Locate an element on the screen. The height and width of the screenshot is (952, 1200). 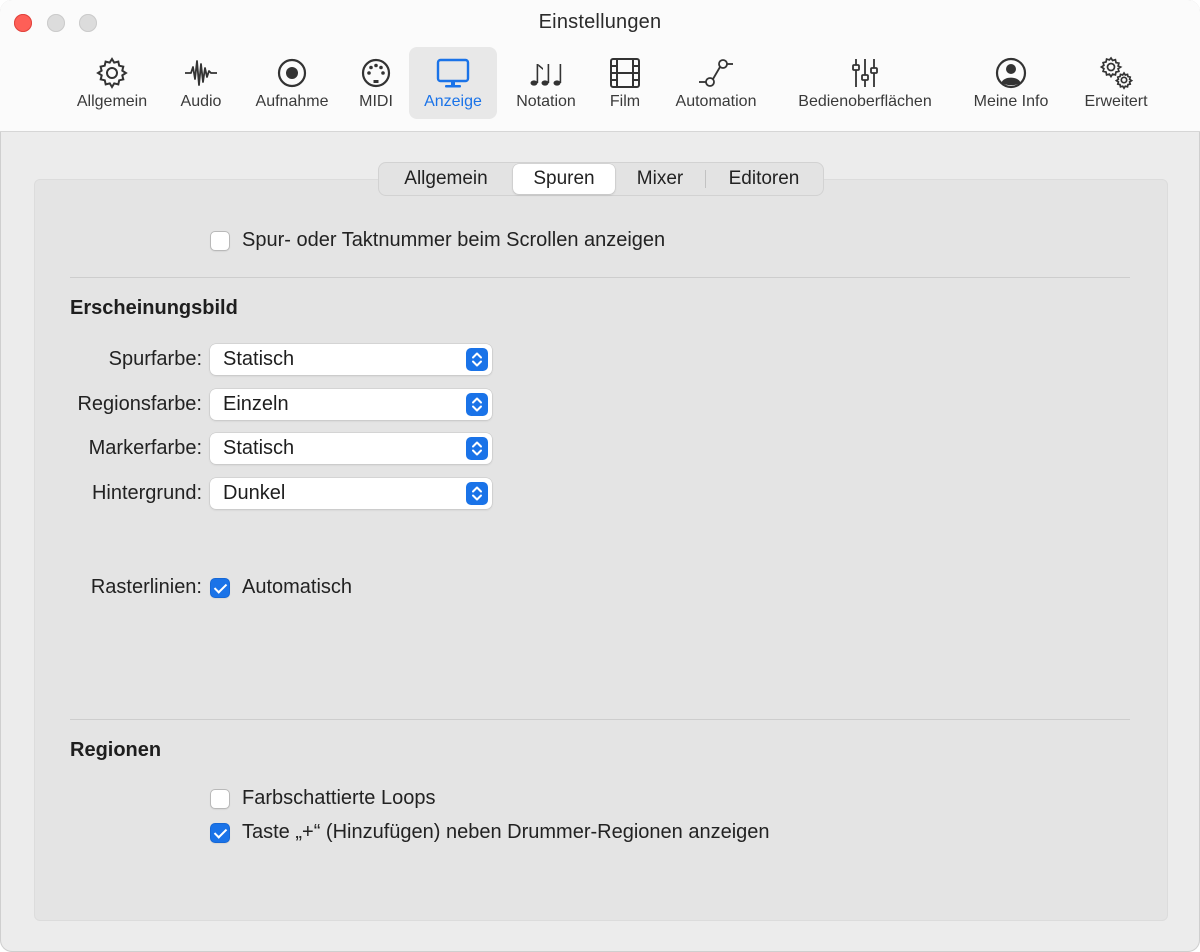
toolbar-label: Aufnahme is located at coordinates (292, 101).